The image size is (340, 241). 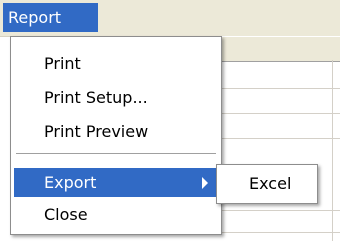 What do you see at coordinates (116, 153) in the screenshot?
I see `menu-separator` at bounding box center [116, 153].